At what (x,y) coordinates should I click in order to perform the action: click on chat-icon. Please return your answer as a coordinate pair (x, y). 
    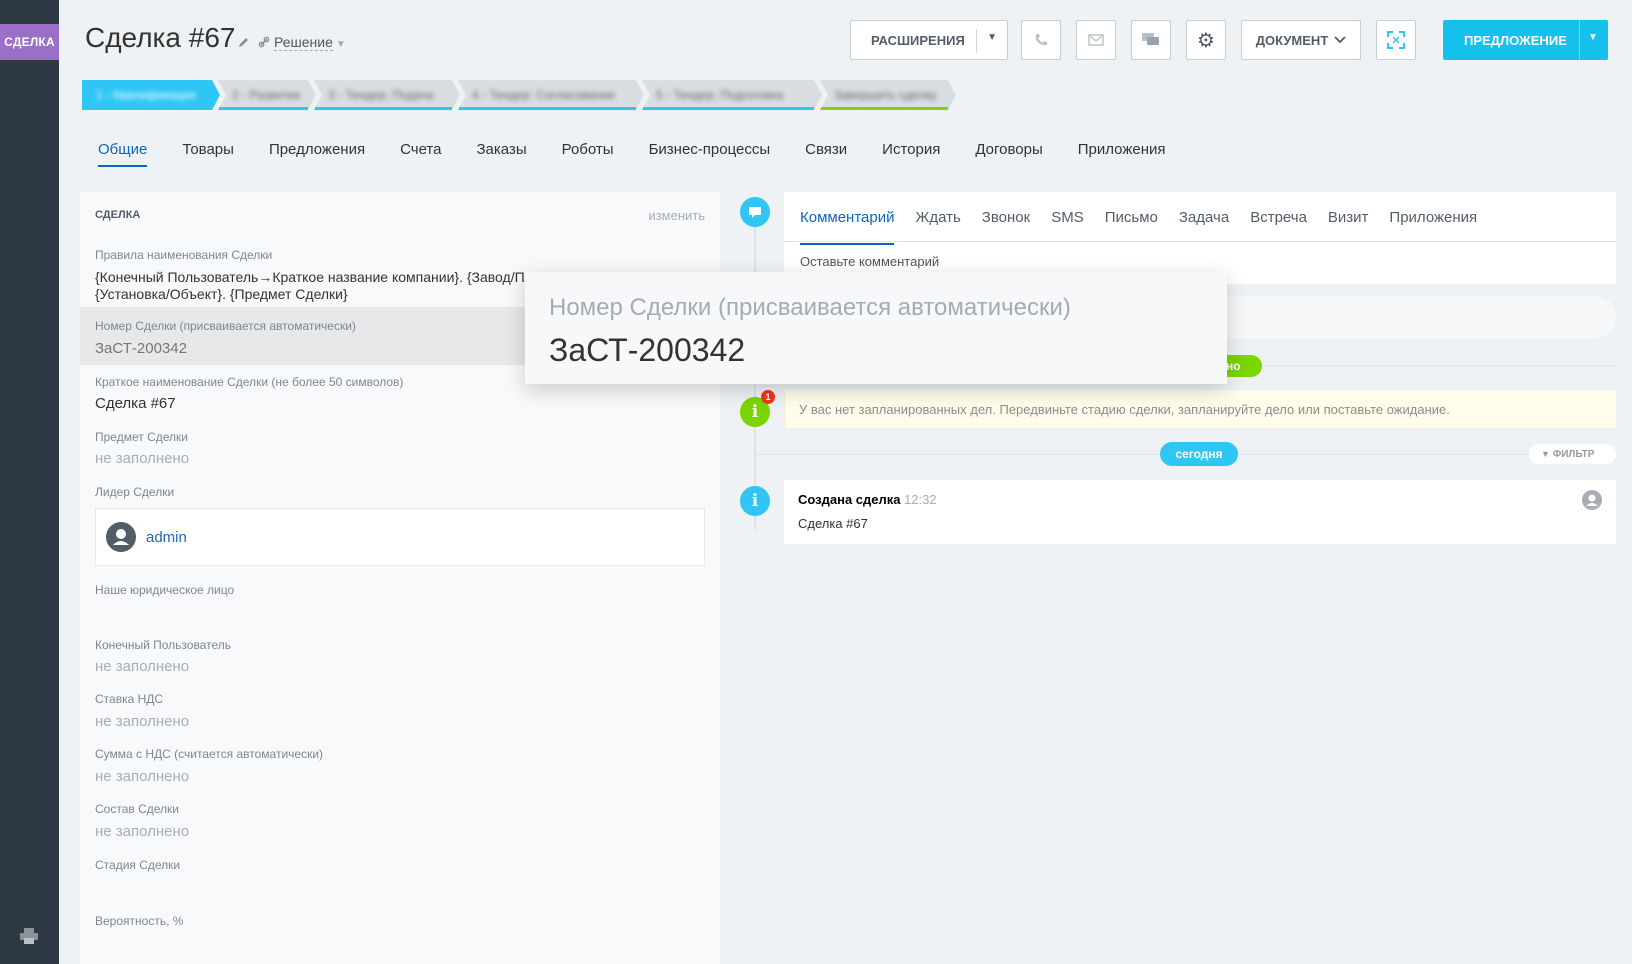
    Looking at the image, I should click on (1150, 39).